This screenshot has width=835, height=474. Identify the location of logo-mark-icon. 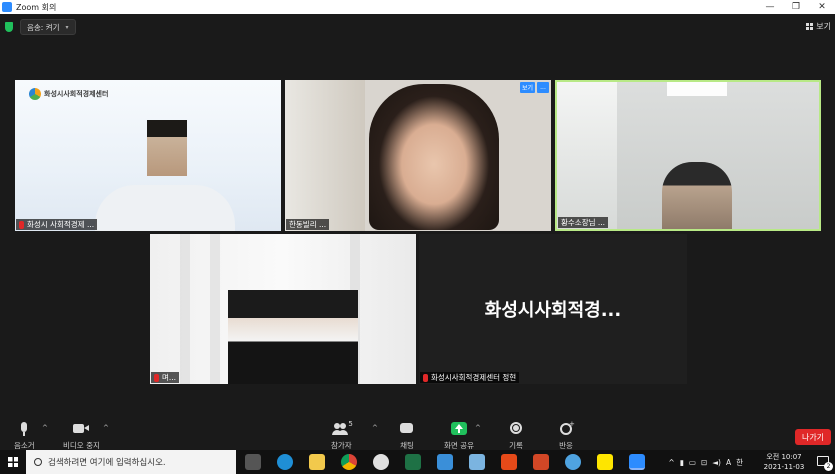
(35, 94).